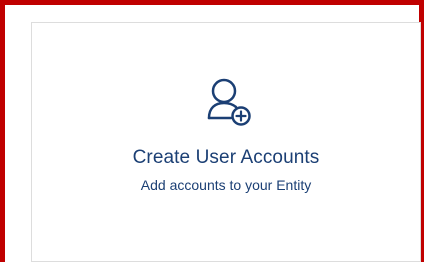  What do you see at coordinates (226, 157) in the screenshot?
I see `card-title: Create User Accounts` at bounding box center [226, 157].